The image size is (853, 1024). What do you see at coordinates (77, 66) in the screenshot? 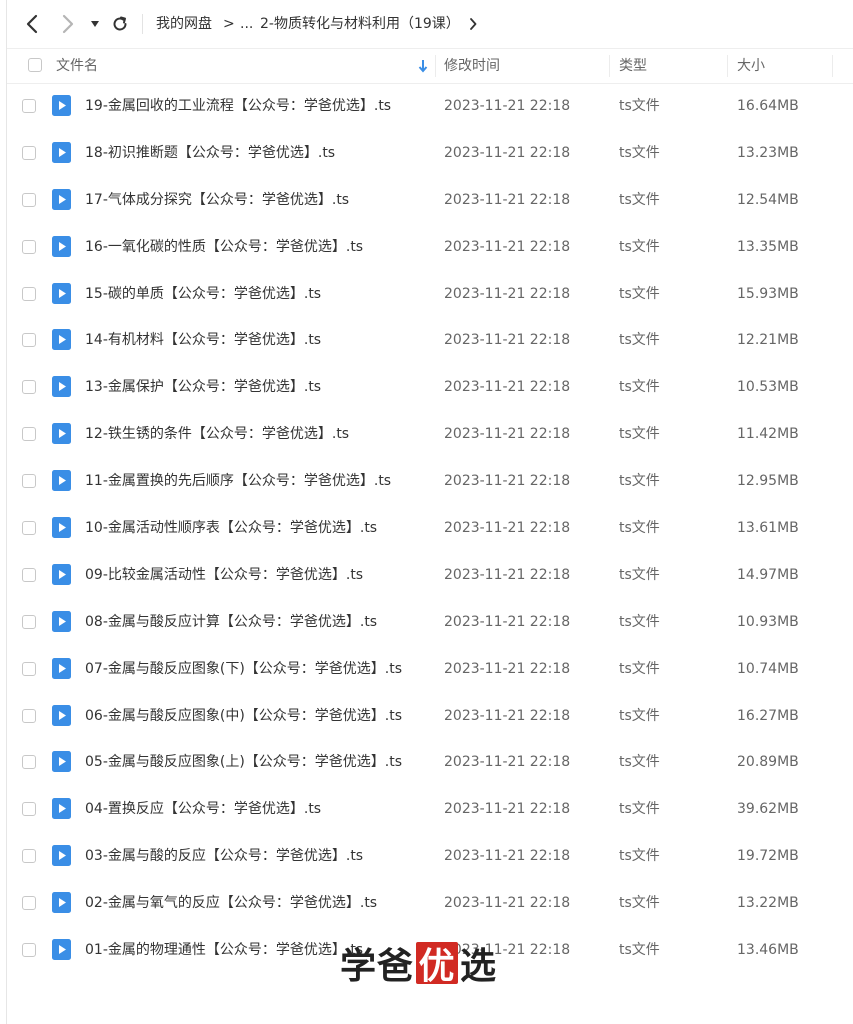
I see `column-header-name: 文件名` at bounding box center [77, 66].